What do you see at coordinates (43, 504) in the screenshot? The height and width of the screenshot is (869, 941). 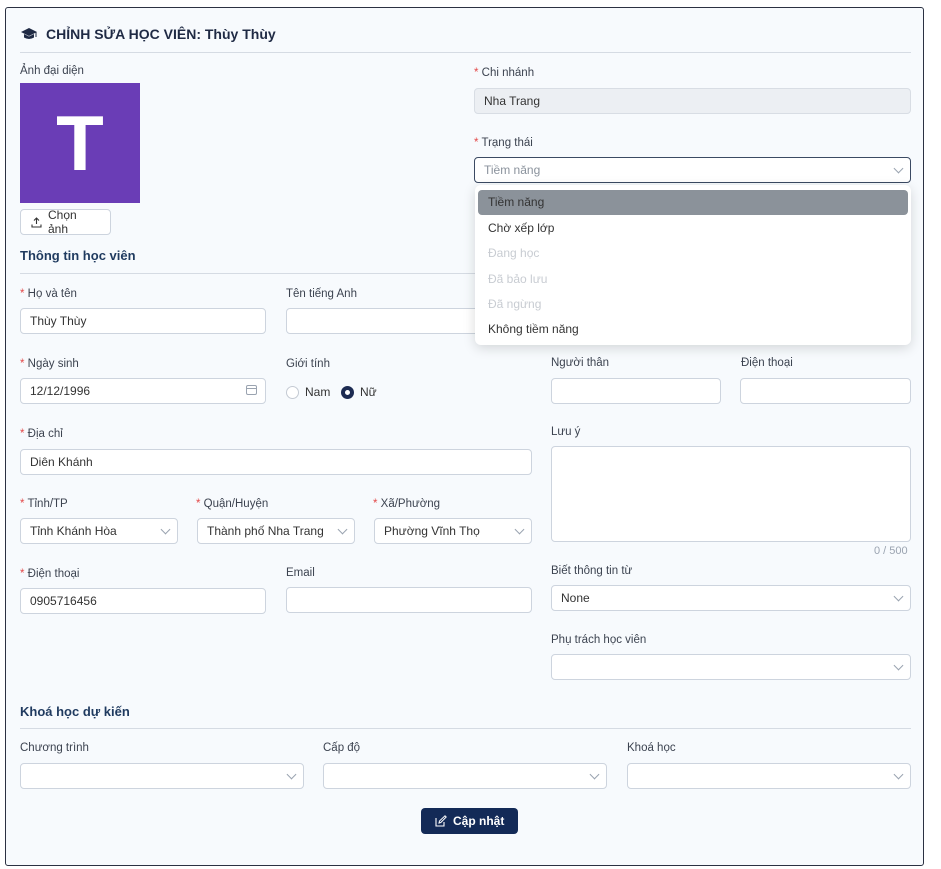 I see `province-label: Tỉnh/TP` at bounding box center [43, 504].